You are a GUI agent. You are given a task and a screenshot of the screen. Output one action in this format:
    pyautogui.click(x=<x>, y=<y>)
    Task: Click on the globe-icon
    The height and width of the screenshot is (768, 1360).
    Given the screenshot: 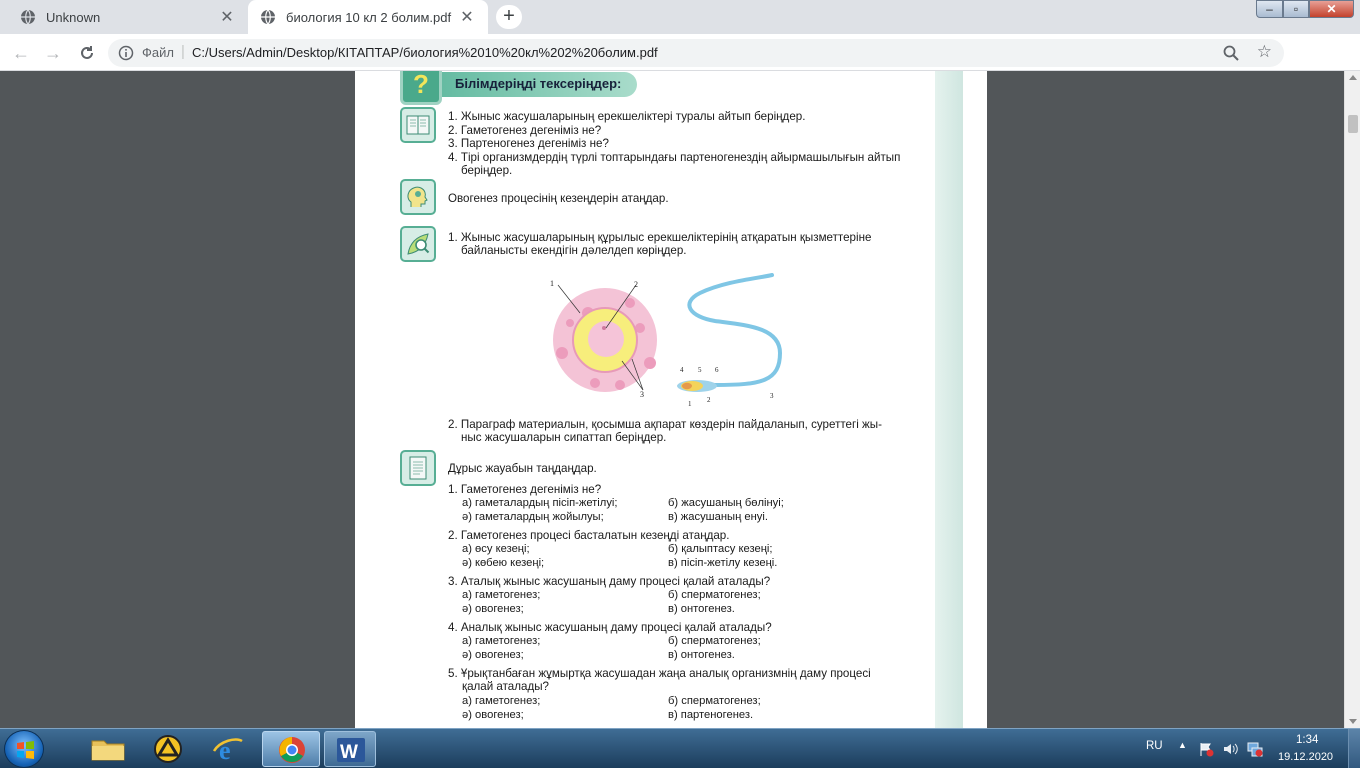 What is the action you would take?
    pyautogui.click(x=28, y=17)
    